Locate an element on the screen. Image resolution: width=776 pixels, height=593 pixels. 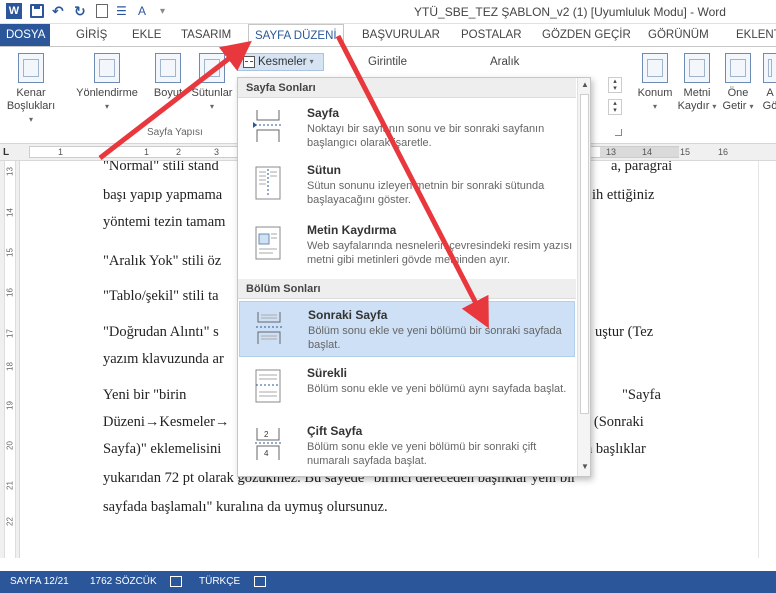
send-backward-button: A Gö is located at coordinates (768, 83).